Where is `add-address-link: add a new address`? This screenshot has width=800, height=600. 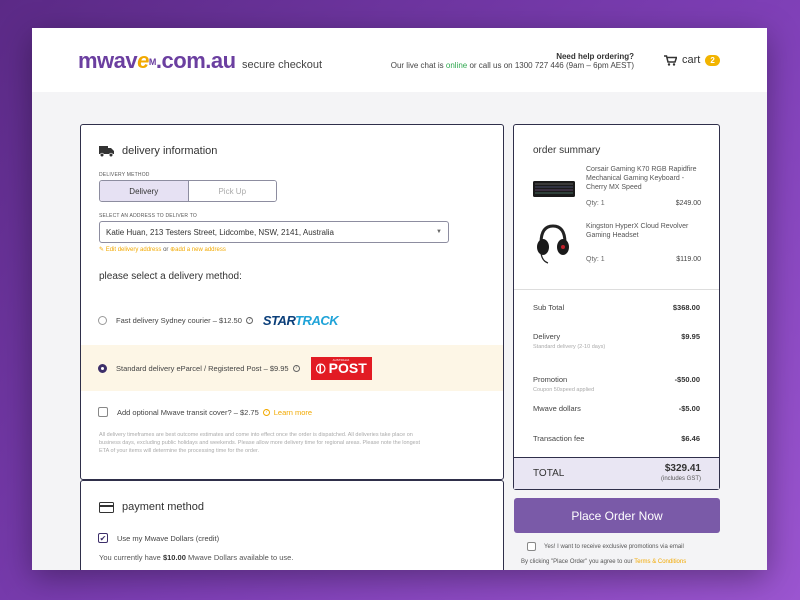 add-address-link: add a new address is located at coordinates (200, 250).